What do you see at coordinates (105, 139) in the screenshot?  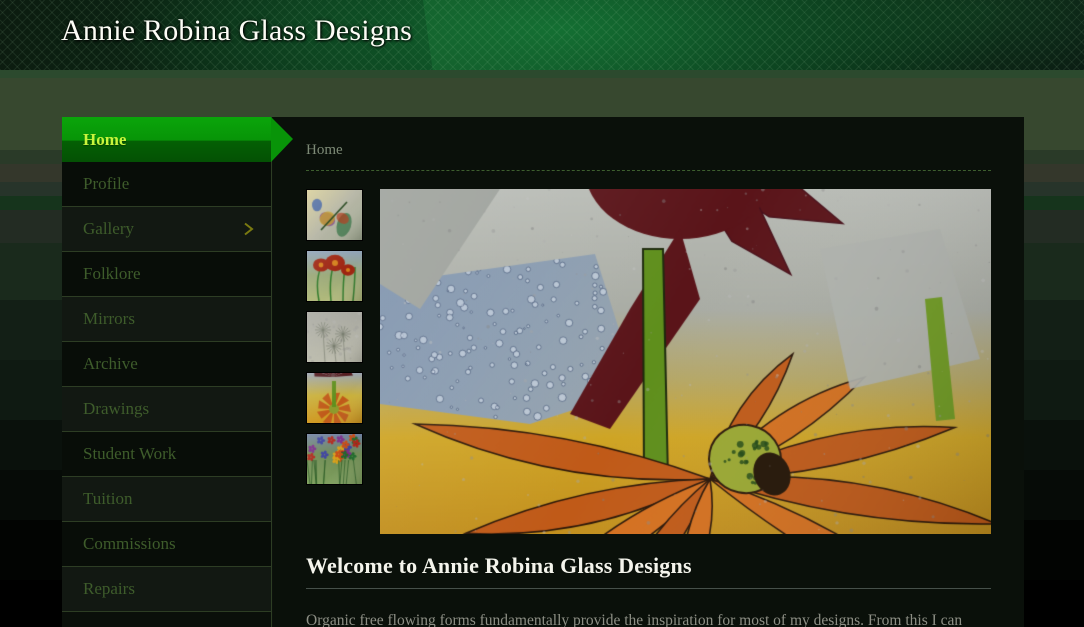 I see `sidebar-item-label: Home` at bounding box center [105, 139].